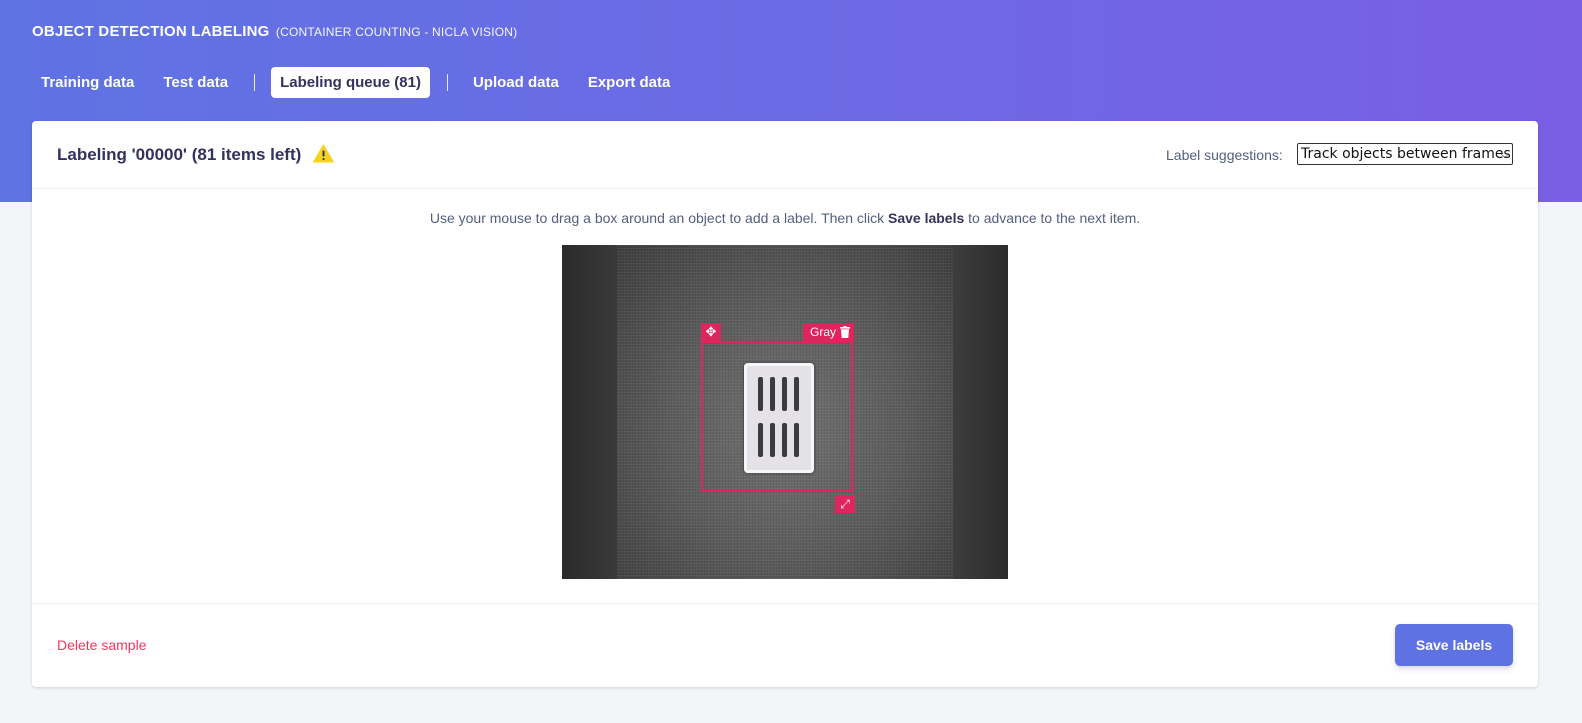  Describe the element at coordinates (785, 603) in the screenshot. I see `footer-divider` at that location.